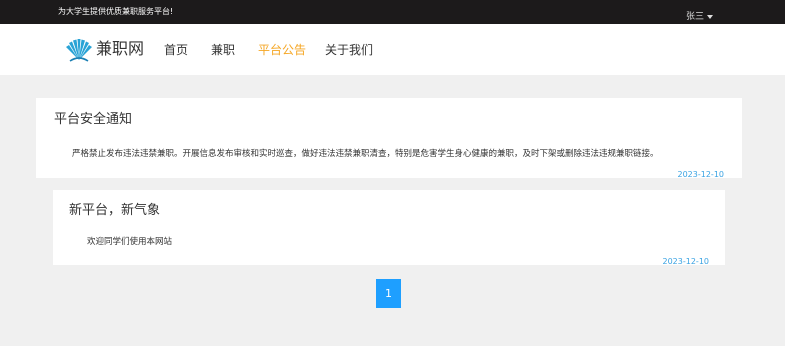 The width and height of the screenshot is (785, 346). What do you see at coordinates (130, 242) in the screenshot?
I see `notice-content: 欢迎同学们使用本网站` at bounding box center [130, 242].